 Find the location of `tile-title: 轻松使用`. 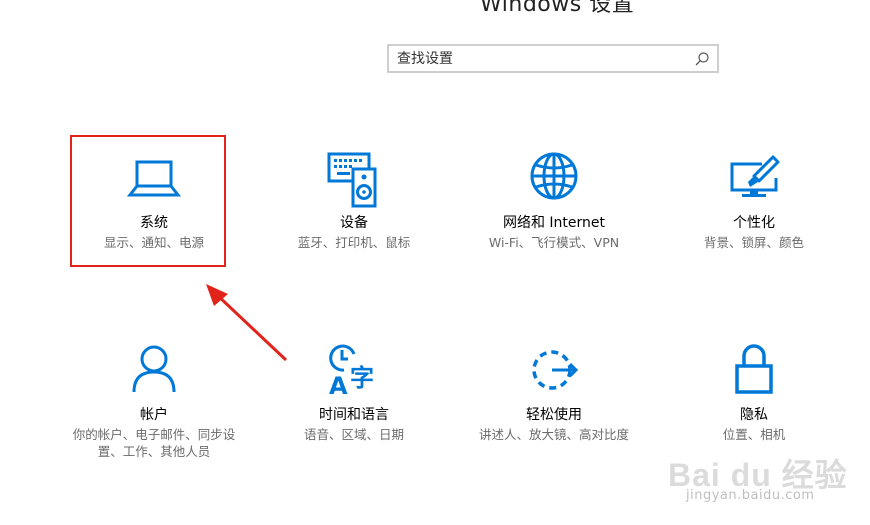

tile-title: 轻松使用 is located at coordinates (554, 415).